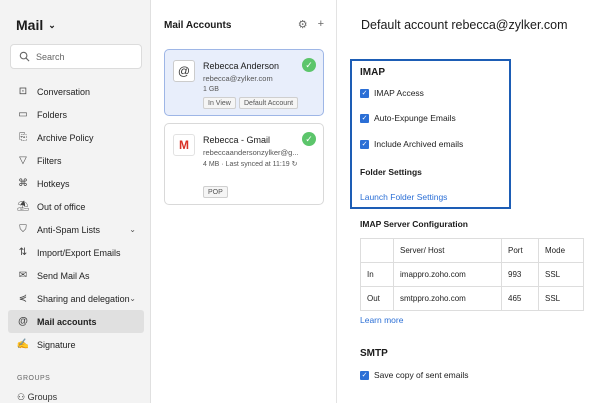 The height and width of the screenshot is (403, 596). I want to click on sidebar-item-label: Filters, so click(49, 160).